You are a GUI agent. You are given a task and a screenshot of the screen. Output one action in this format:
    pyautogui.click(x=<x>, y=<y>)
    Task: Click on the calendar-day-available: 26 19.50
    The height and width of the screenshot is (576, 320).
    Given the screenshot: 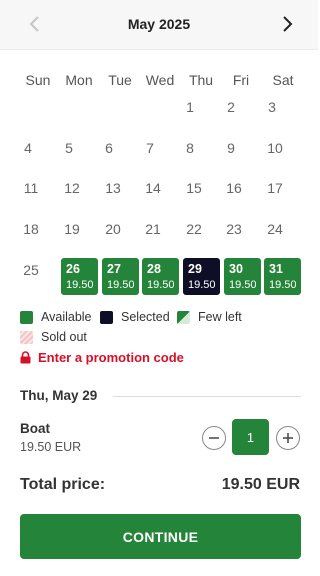 What is the action you would take?
    pyautogui.click(x=79, y=276)
    